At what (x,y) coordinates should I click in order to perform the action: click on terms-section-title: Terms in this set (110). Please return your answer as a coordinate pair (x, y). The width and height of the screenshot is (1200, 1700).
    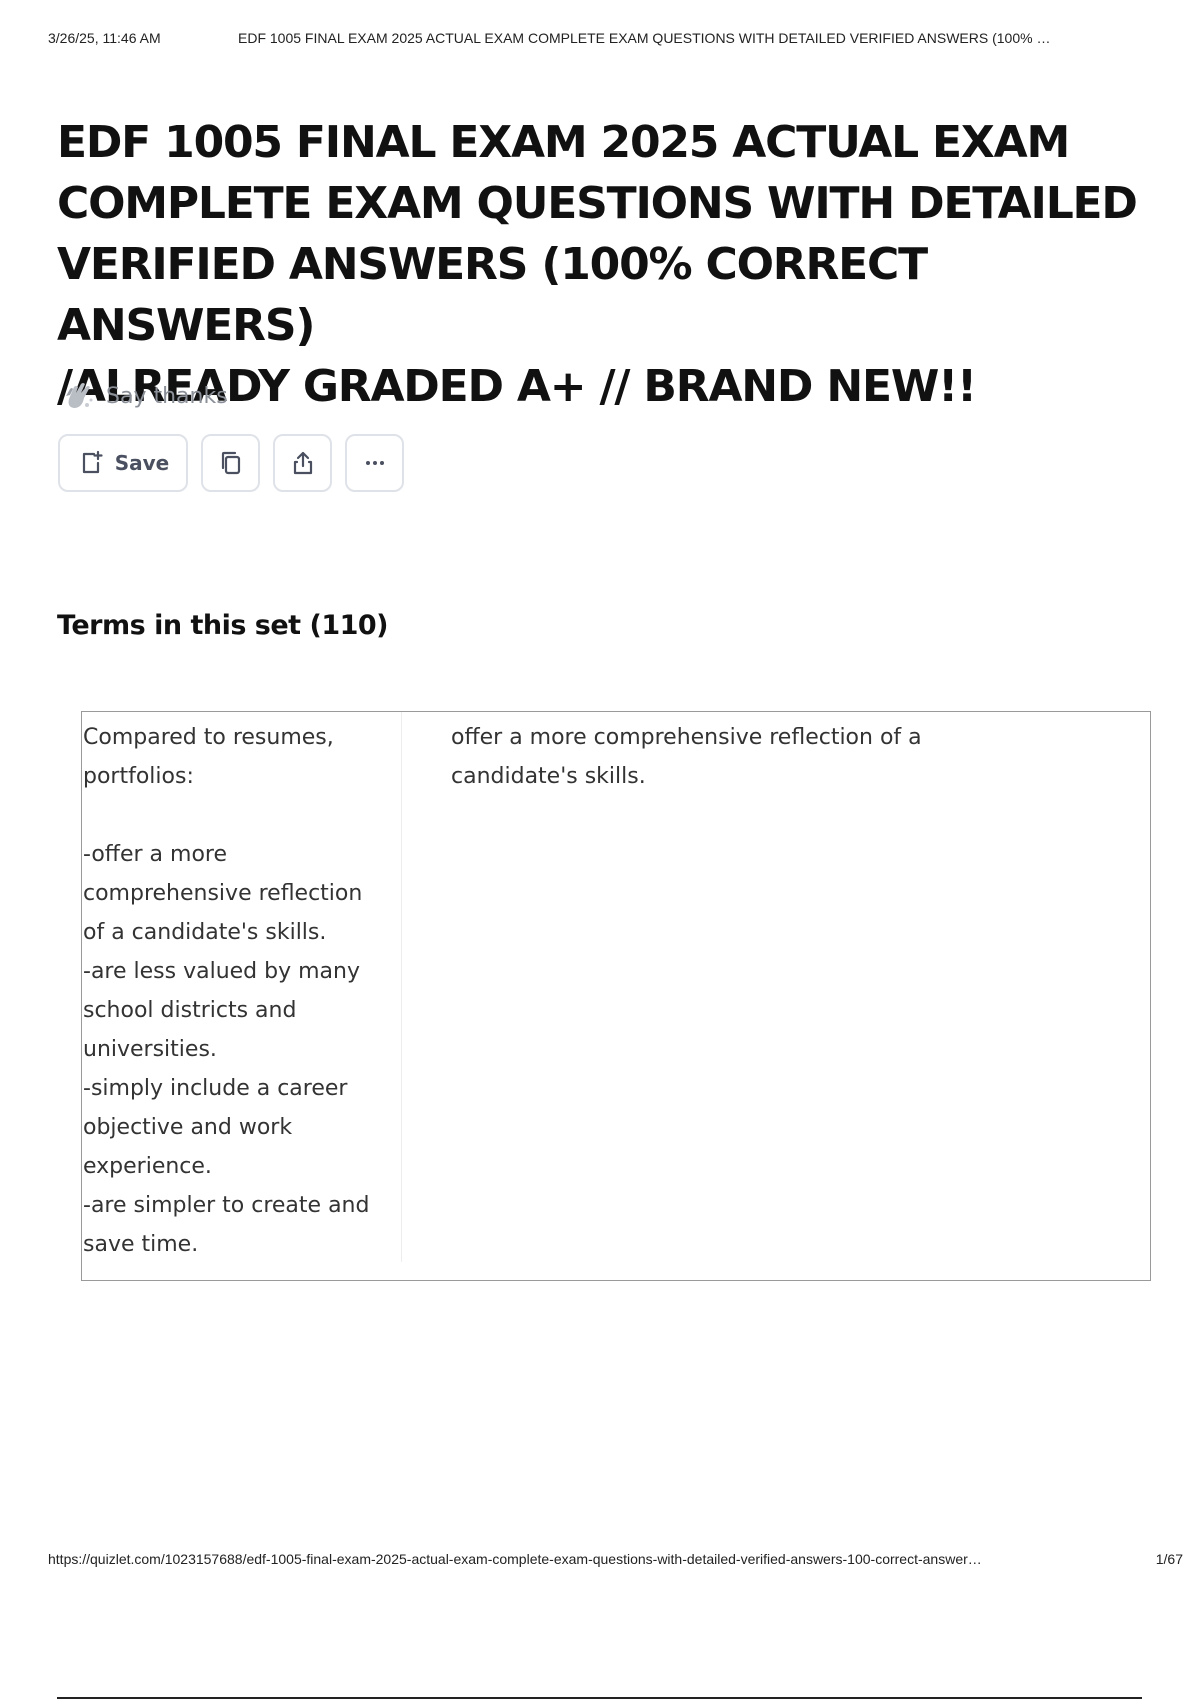
    Looking at the image, I should click on (223, 625).